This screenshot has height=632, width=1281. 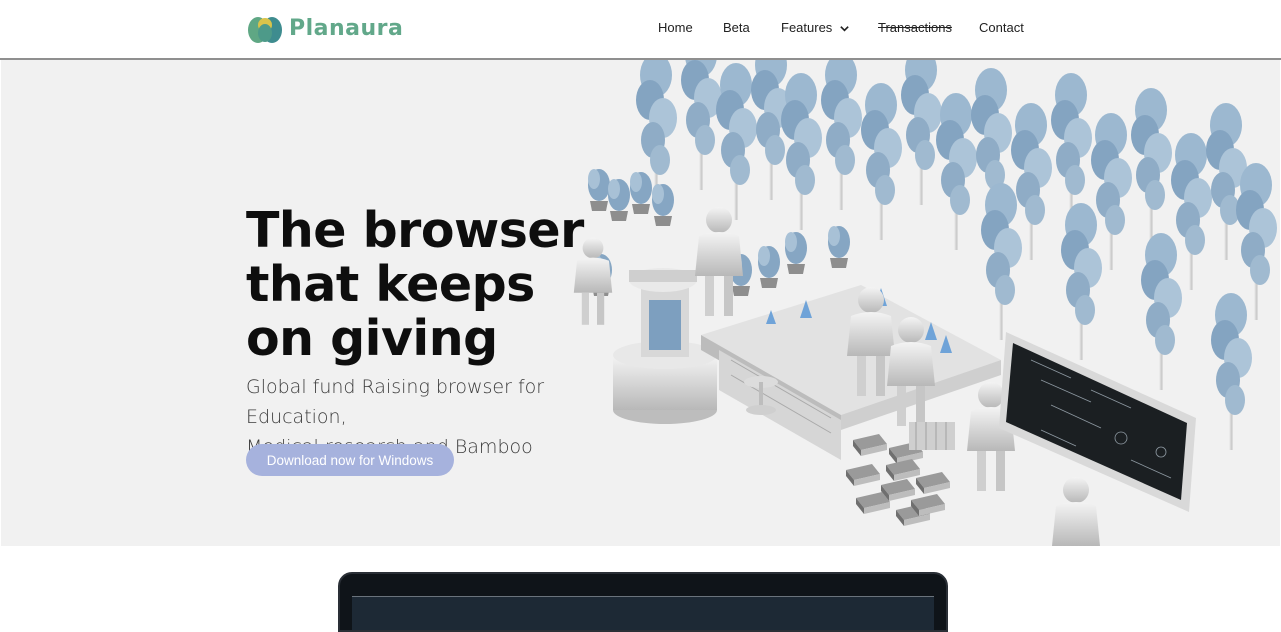 I want to click on nav-features: Features, so click(x=815, y=27).